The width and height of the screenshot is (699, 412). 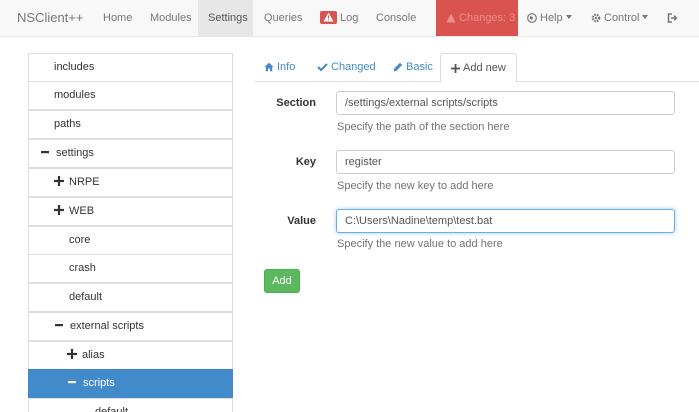 I want to click on add-button: Add, so click(x=282, y=281).